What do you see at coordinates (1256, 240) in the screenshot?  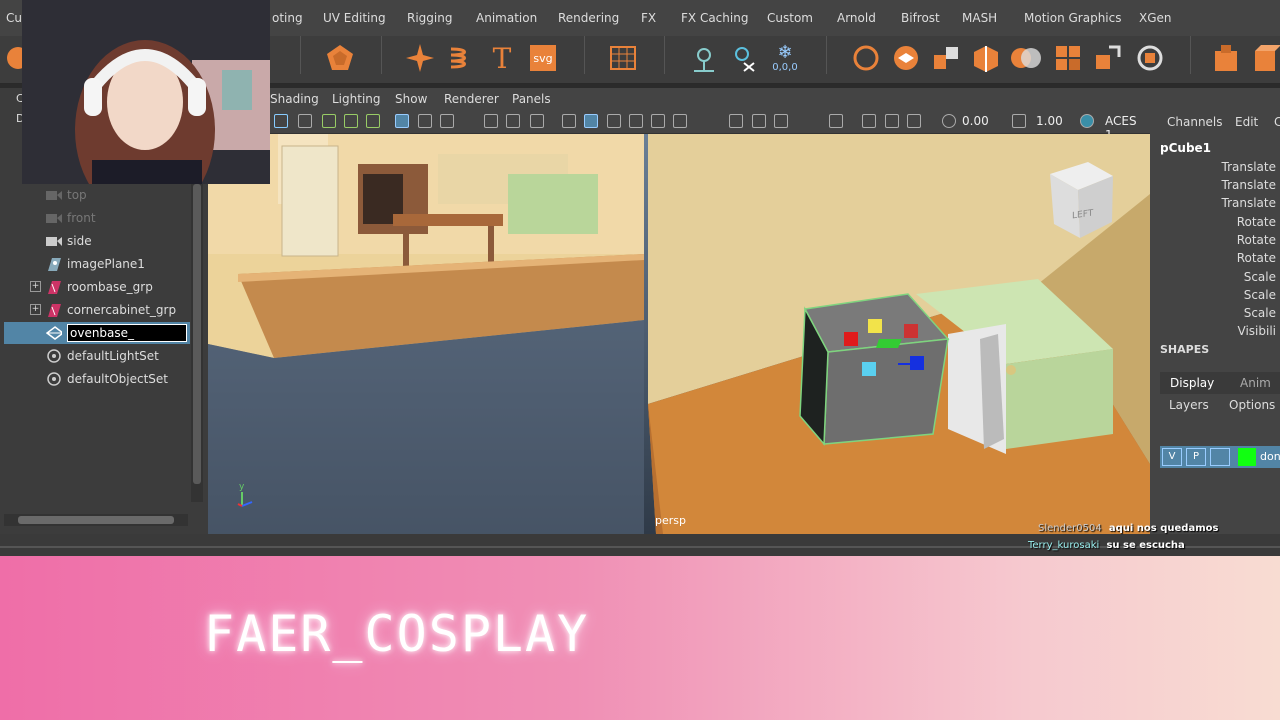 I see `attr-rotate-y: Rotate` at bounding box center [1256, 240].